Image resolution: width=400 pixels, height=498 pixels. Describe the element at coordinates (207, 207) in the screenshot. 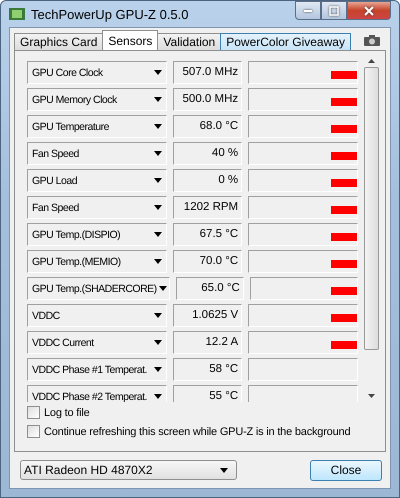

I see `sensor-value: 1202 RPM` at that location.